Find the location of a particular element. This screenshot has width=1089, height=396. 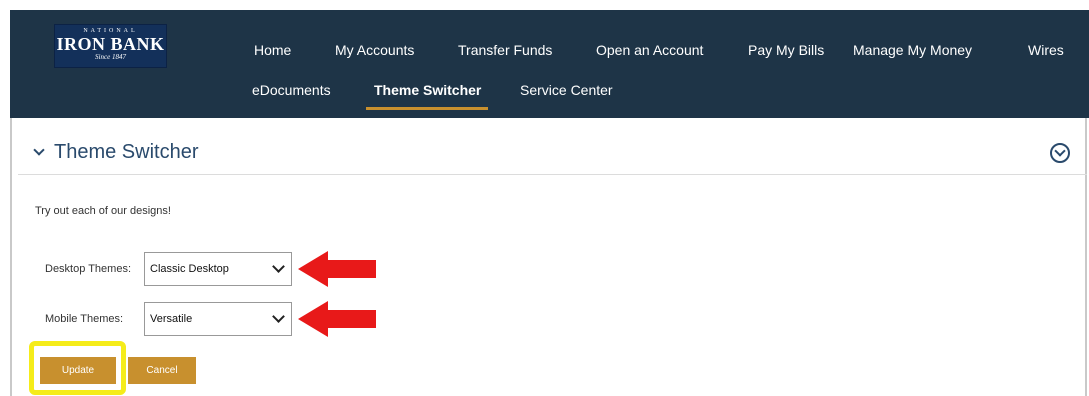

nav-item-service-center: Service Center is located at coordinates (566, 90).